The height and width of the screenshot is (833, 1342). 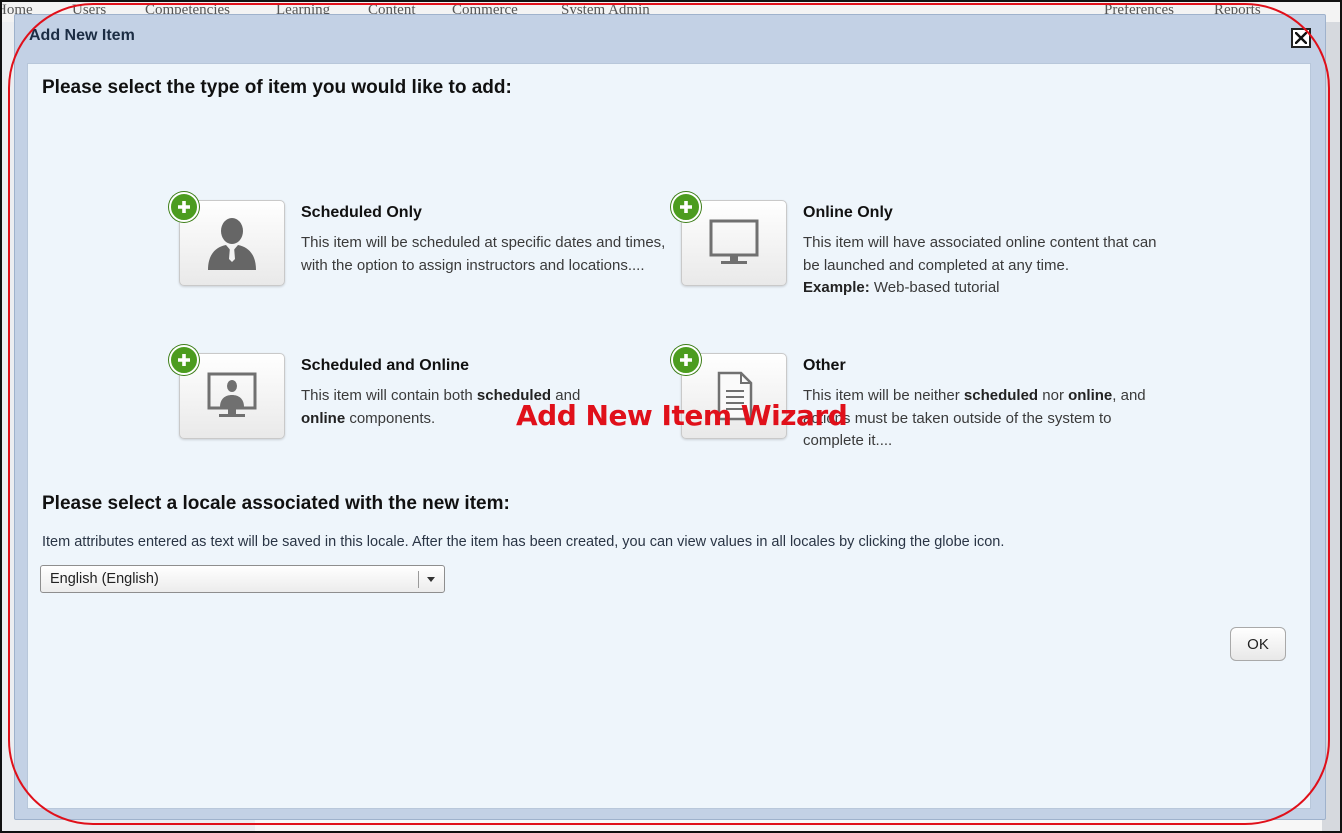 I want to click on close-button, so click(x=1301, y=38).